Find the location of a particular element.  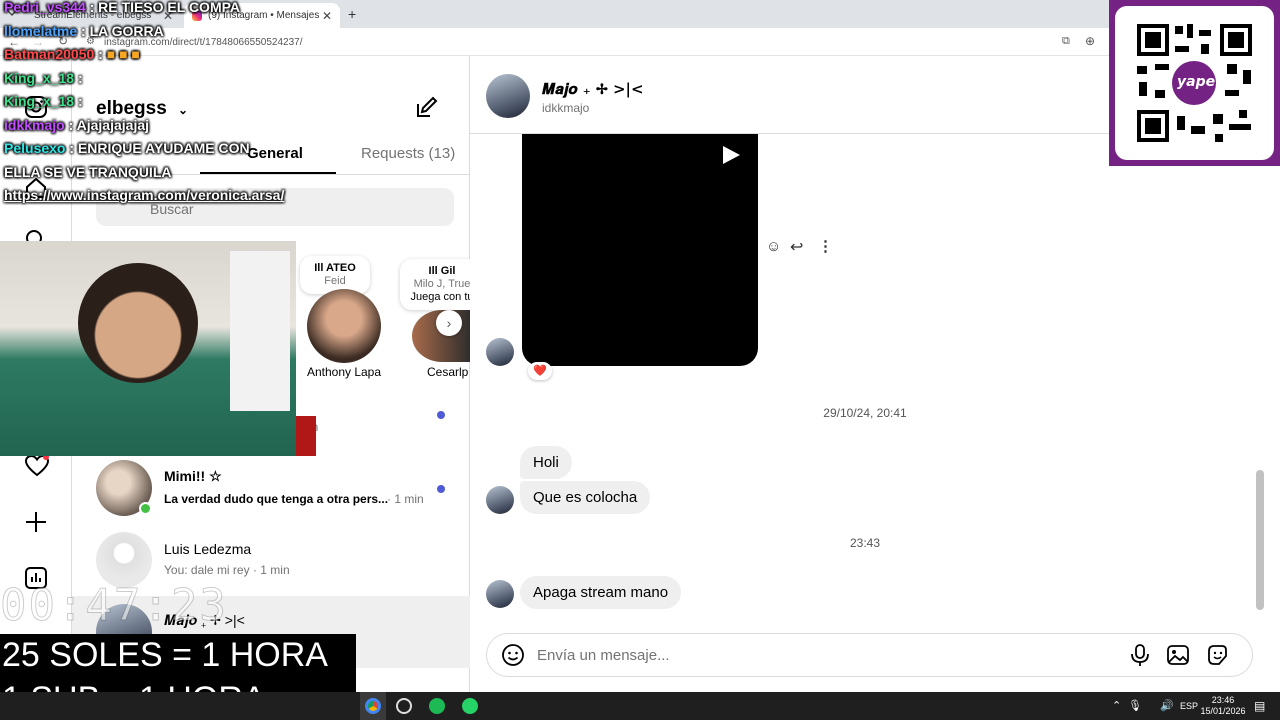

video-message is located at coordinates (640, 250).